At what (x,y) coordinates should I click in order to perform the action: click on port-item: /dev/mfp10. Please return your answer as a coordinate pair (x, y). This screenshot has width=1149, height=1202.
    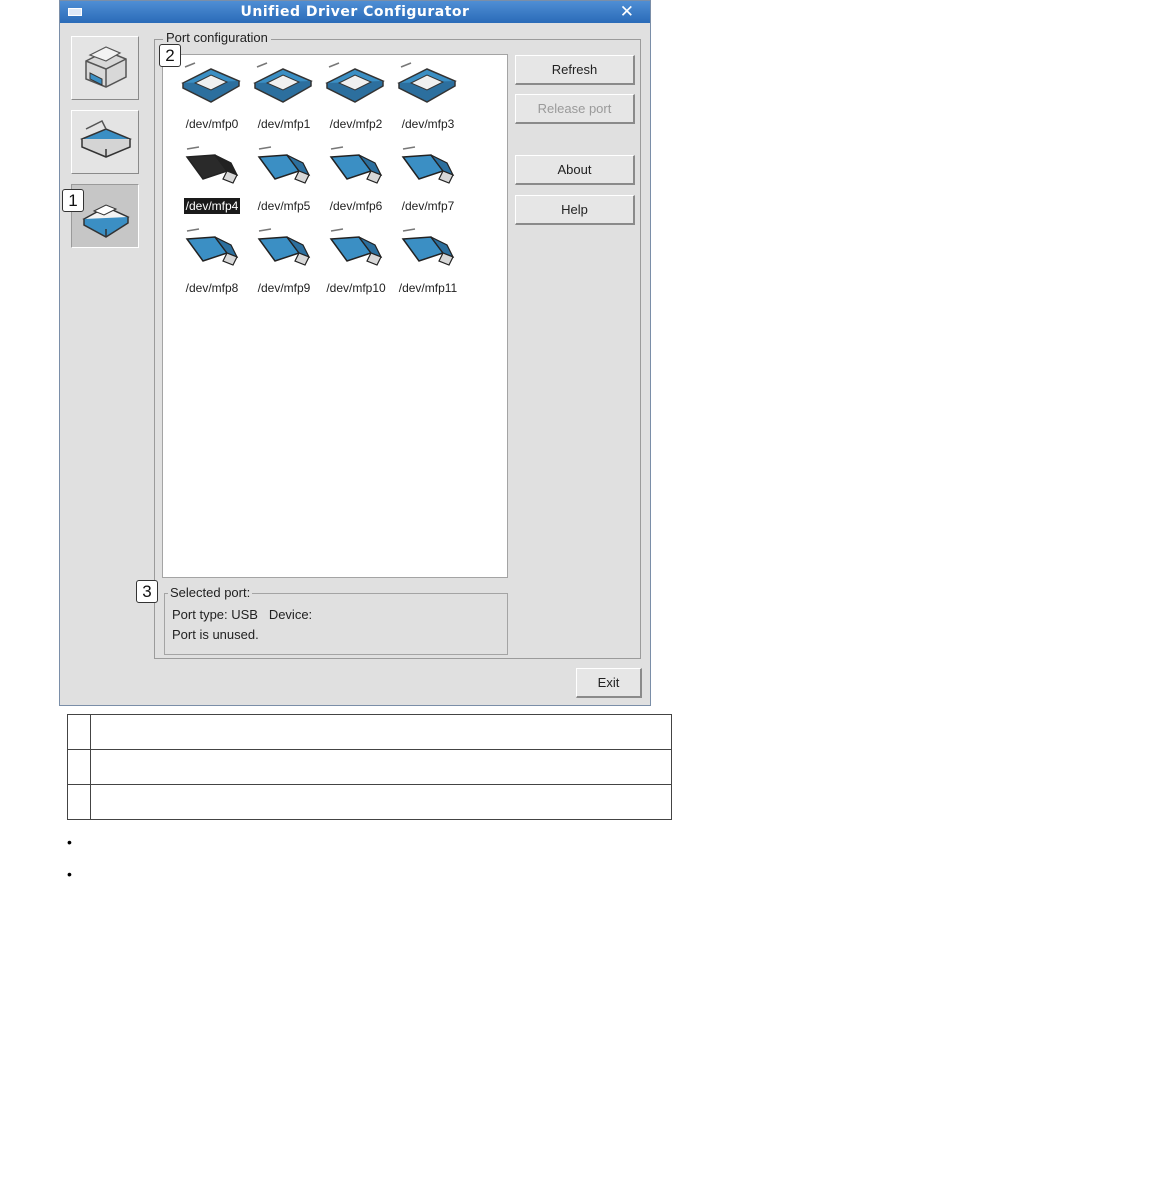
    Looking at the image, I should click on (356, 259).